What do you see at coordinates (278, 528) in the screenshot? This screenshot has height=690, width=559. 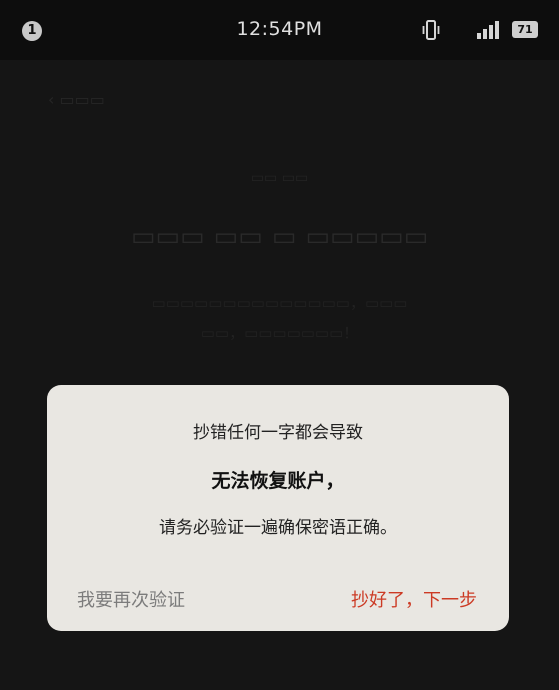 I see `dialog-message-line3: 请务必验证一遍确保密语正确。` at bounding box center [278, 528].